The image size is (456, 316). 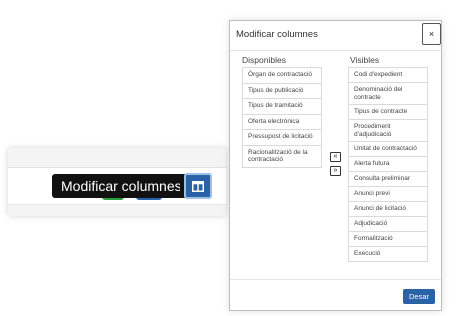 What do you see at coordinates (282, 106) in the screenshot?
I see `available-column-item: Tipus de tramitació` at bounding box center [282, 106].